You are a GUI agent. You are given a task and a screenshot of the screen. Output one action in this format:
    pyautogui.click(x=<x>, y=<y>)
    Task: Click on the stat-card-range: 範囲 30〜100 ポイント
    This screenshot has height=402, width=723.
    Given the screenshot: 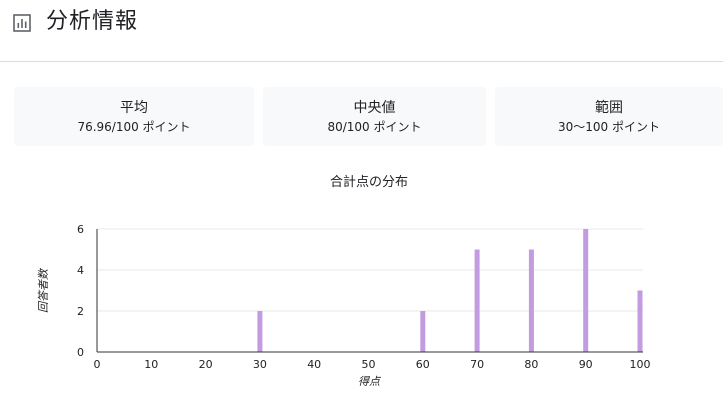 What is the action you would take?
    pyautogui.click(x=609, y=116)
    